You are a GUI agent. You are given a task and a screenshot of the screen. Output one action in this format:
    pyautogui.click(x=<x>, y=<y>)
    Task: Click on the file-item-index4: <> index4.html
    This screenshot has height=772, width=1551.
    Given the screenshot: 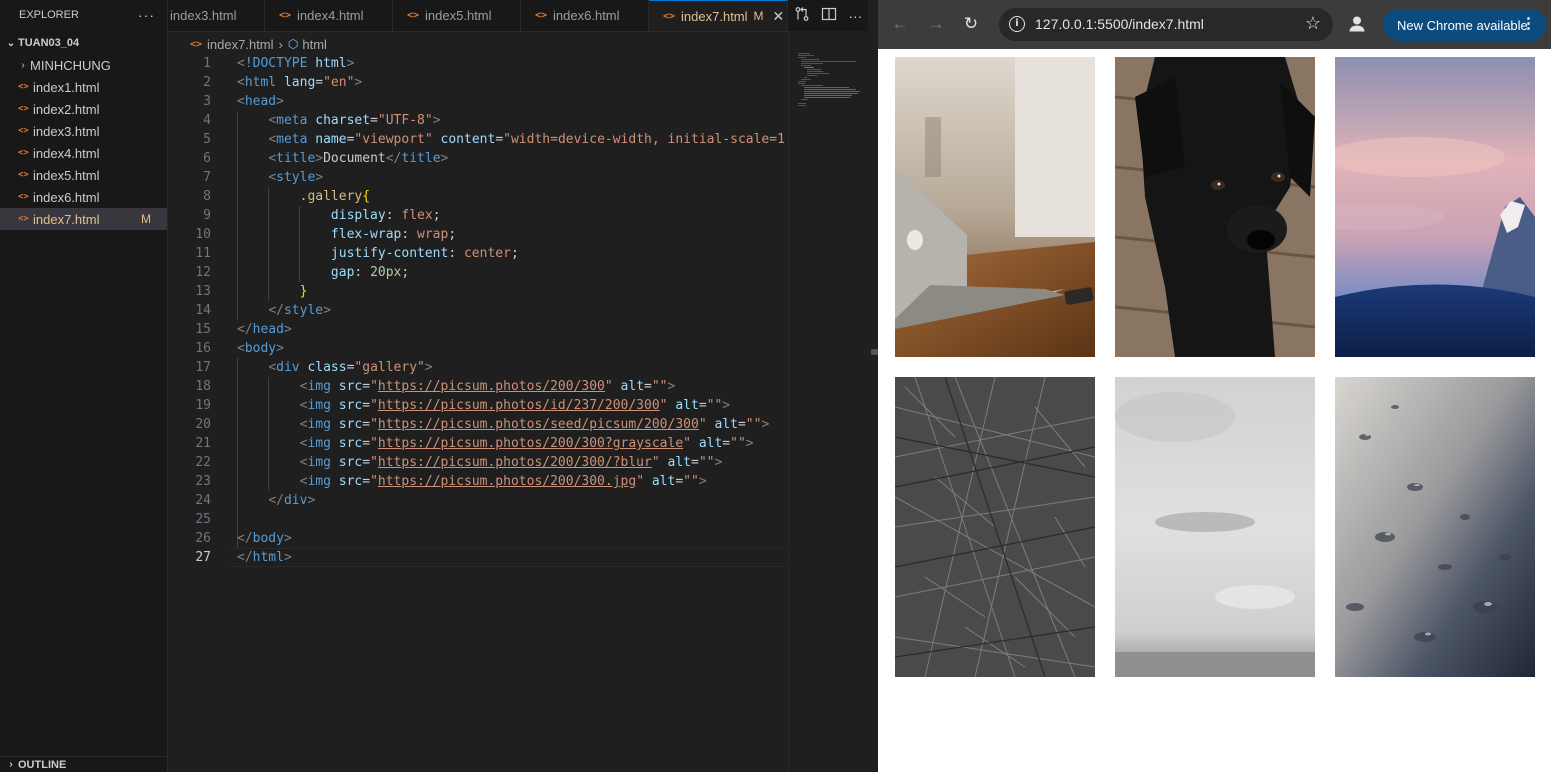 What is the action you would take?
    pyautogui.click(x=83, y=153)
    